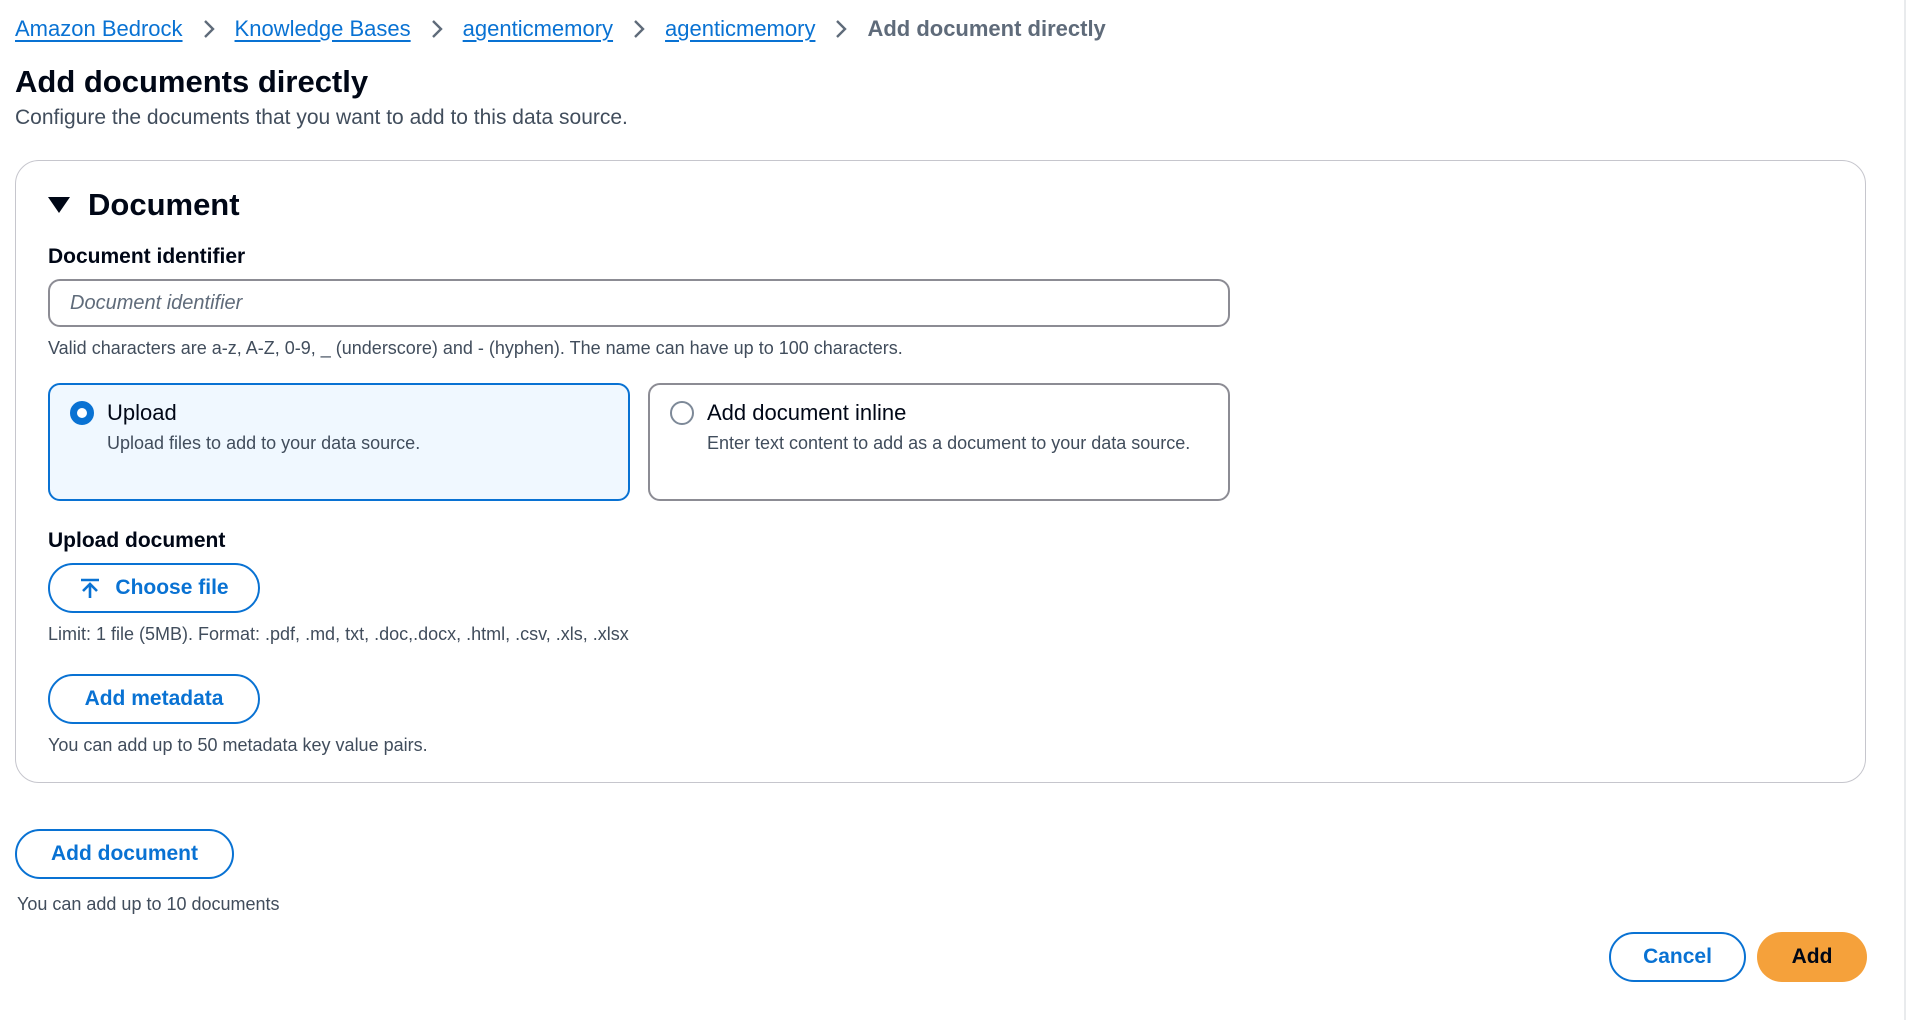 This screenshot has height=1020, width=1906. Describe the element at coordinates (192, 81) in the screenshot. I see `page-title: Add documents directly` at that location.